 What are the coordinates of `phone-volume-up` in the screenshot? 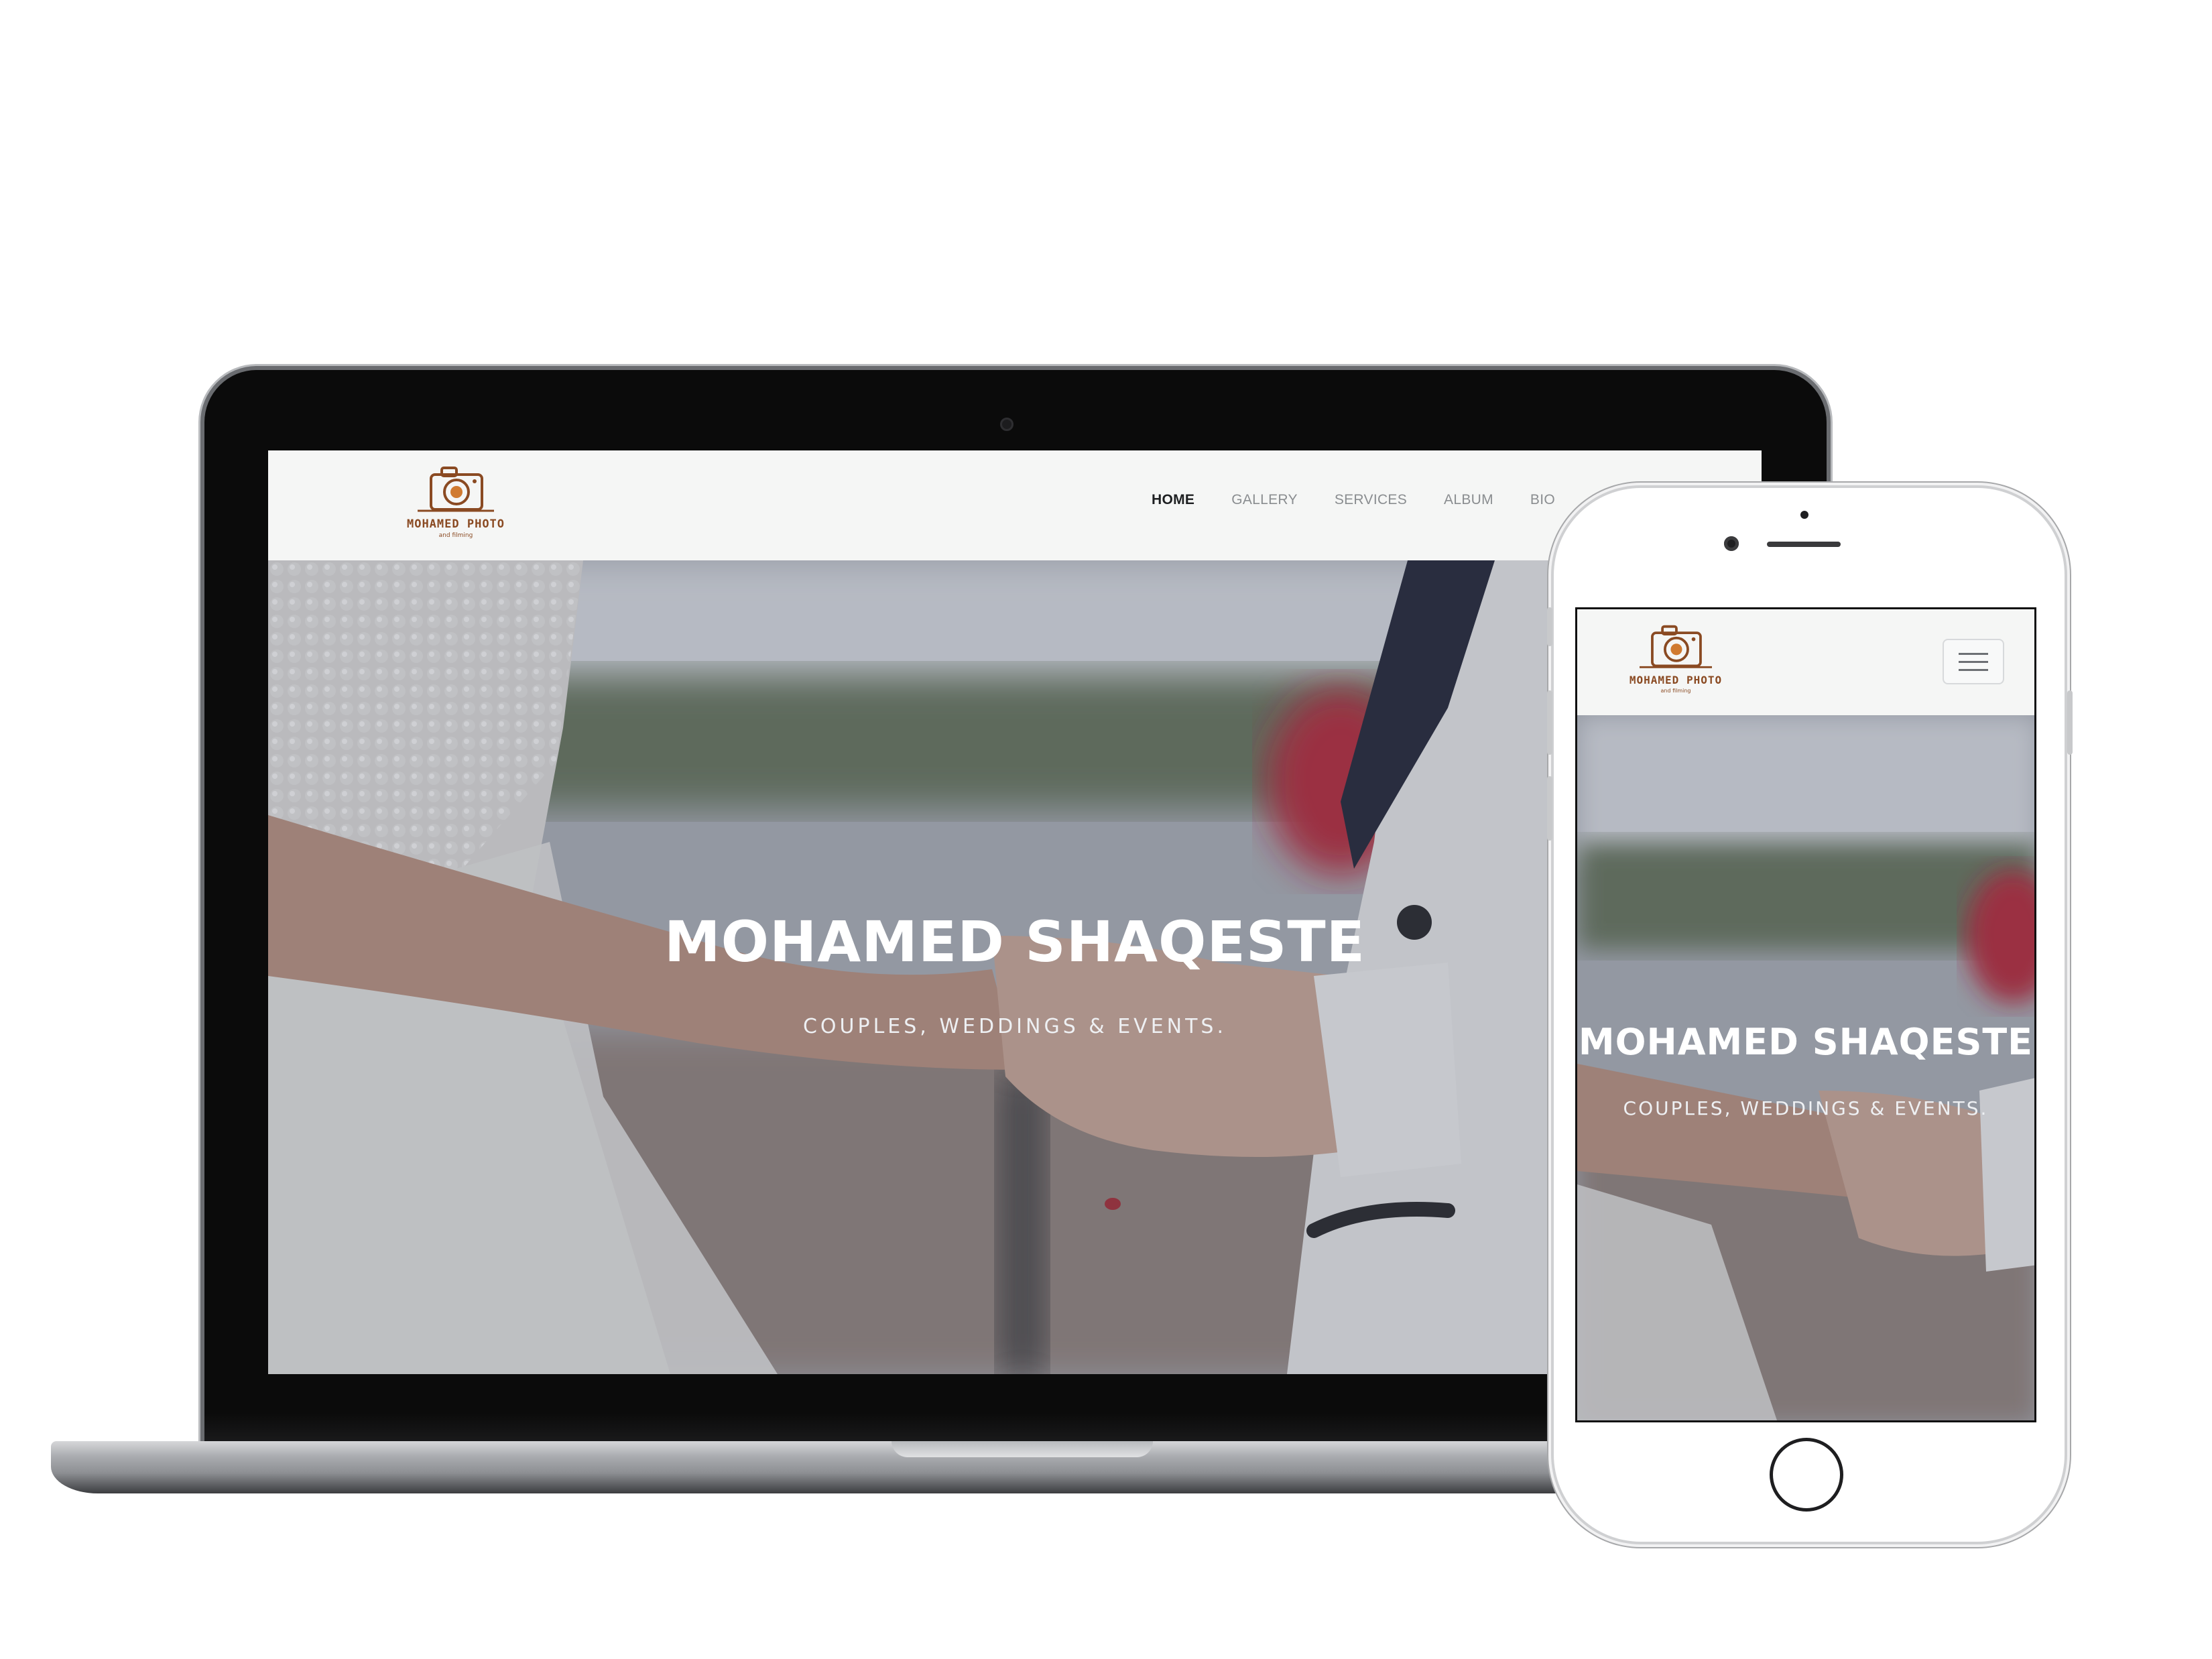 It's located at (1549, 722).